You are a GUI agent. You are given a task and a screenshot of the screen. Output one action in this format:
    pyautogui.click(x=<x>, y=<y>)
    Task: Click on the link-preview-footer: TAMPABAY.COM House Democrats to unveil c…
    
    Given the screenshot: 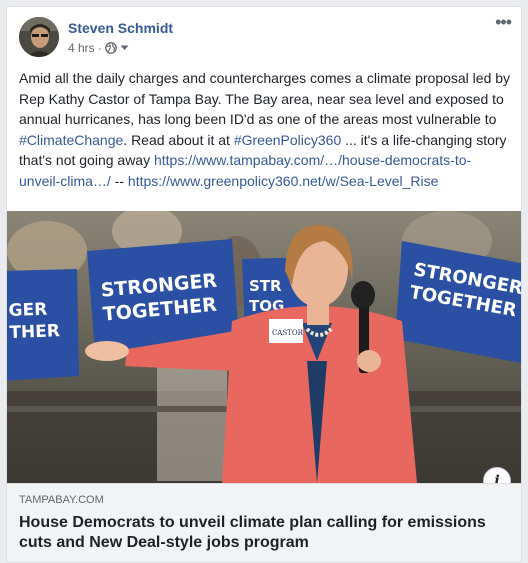 What is the action you would take?
    pyautogui.click(x=264, y=522)
    